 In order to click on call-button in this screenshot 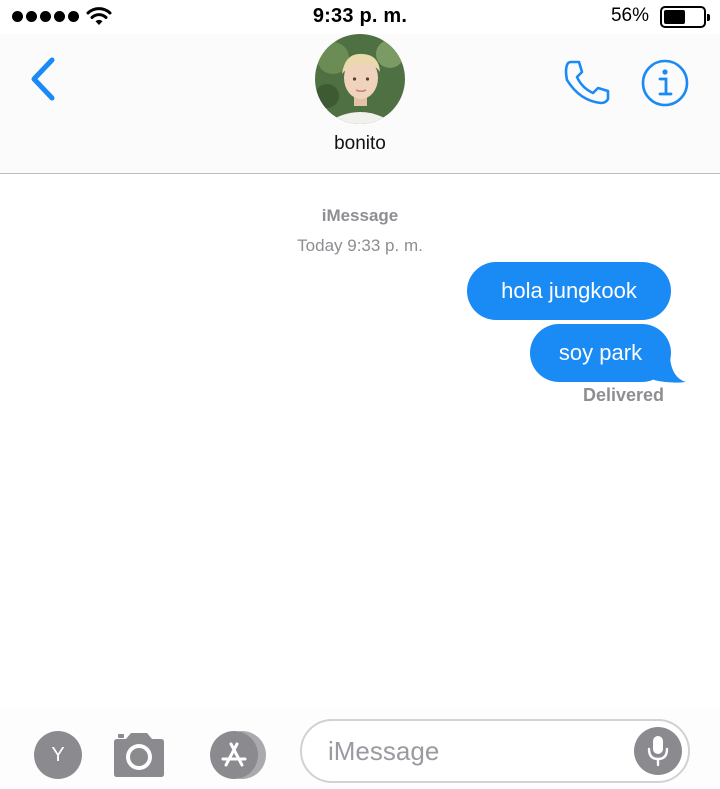, I will do `click(586, 83)`.